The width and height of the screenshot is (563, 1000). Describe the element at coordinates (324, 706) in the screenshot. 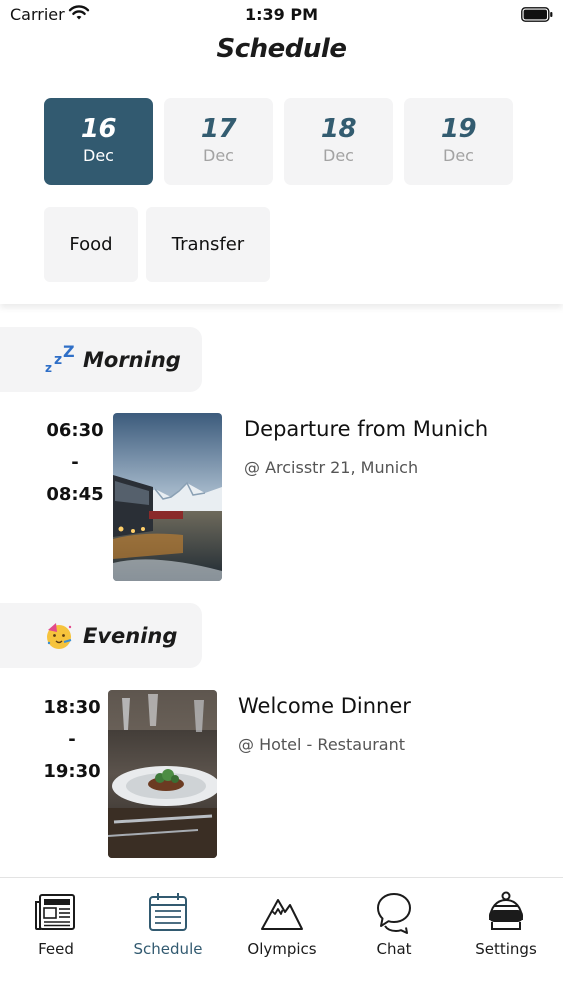

I see `event-title: Welcome Dinner` at that location.